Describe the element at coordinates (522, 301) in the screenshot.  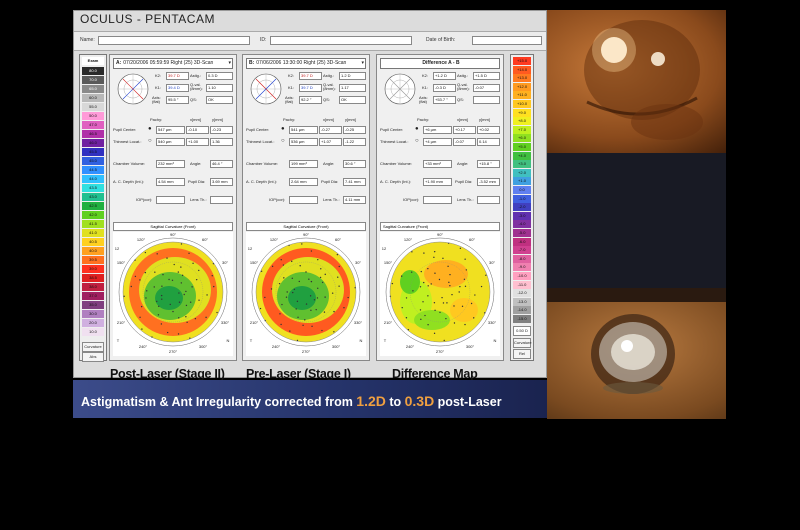
I see `scale-value: -13.0` at that location.